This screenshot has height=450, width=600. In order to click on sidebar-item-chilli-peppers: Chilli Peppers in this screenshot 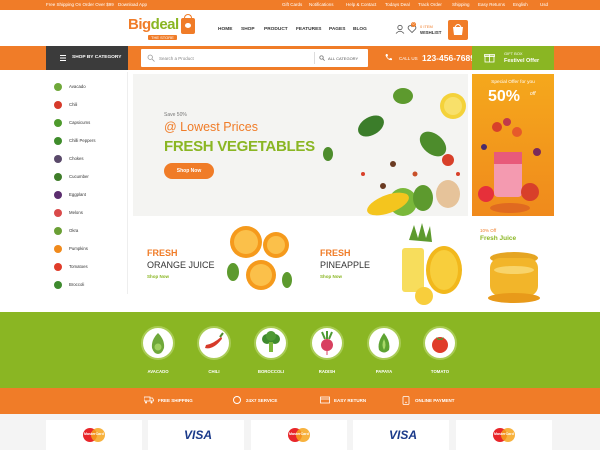, I will do `click(89, 141)`.